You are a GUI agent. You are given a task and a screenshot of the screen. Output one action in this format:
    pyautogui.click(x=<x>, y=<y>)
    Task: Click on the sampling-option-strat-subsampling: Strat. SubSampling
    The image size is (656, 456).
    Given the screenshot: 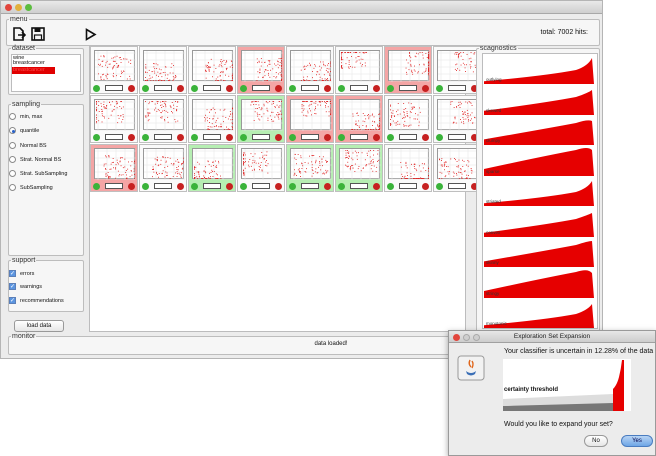 What is the action you would take?
    pyautogui.click(x=38, y=173)
    